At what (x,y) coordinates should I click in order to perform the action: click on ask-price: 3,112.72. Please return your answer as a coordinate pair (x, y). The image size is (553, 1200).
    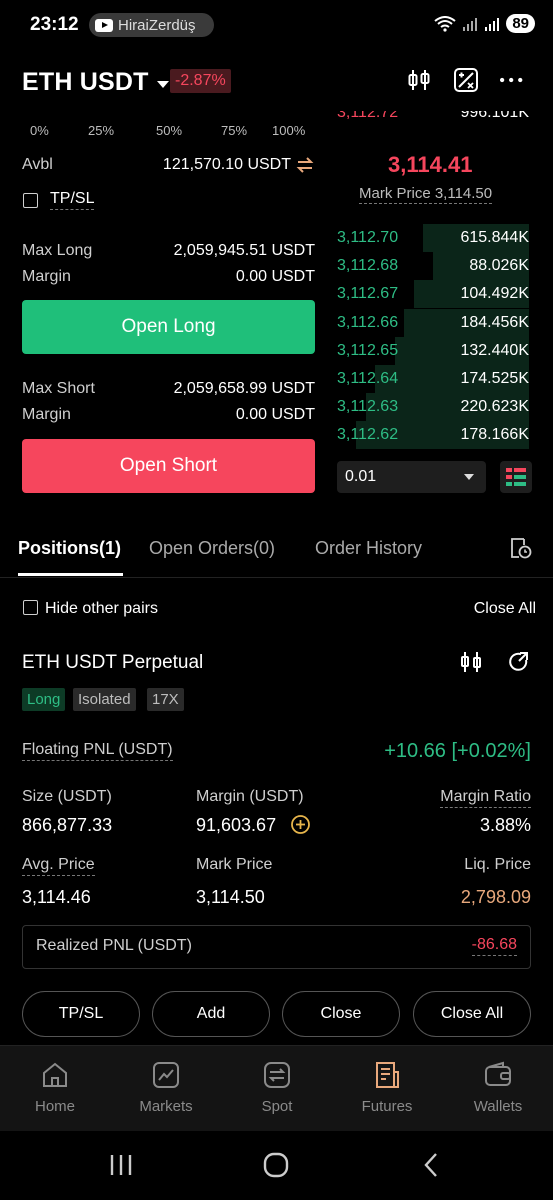
    Looking at the image, I should click on (368, 116).